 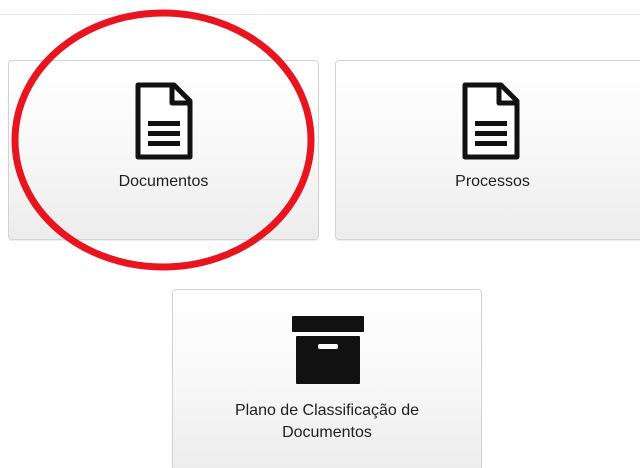 What do you see at coordinates (327, 421) in the screenshot?
I see `classification-plan-label: Plano de Classificação de Documentos` at bounding box center [327, 421].